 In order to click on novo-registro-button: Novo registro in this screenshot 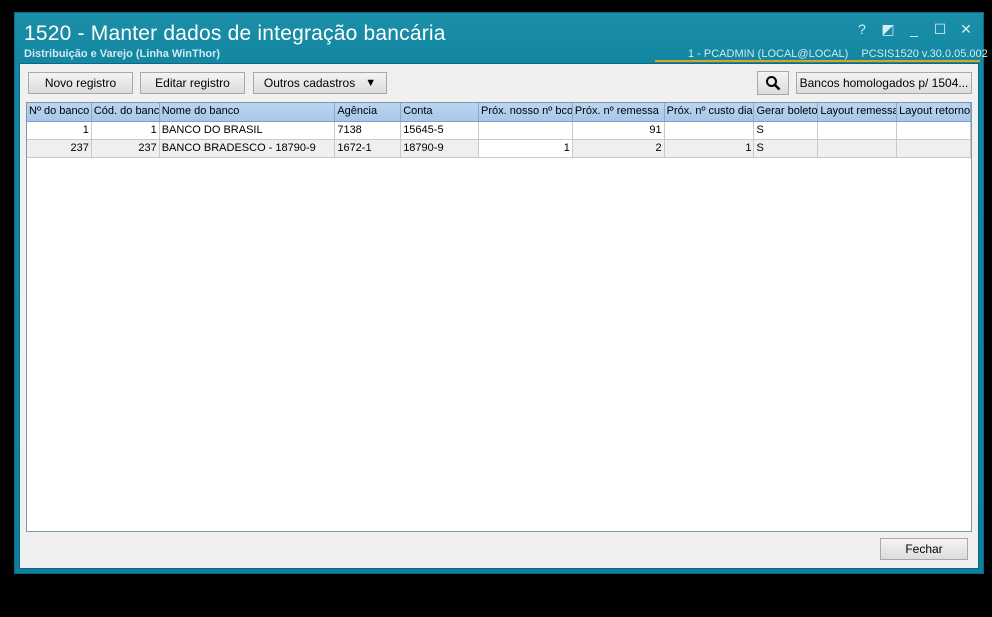, I will do `click(80, 83)`.